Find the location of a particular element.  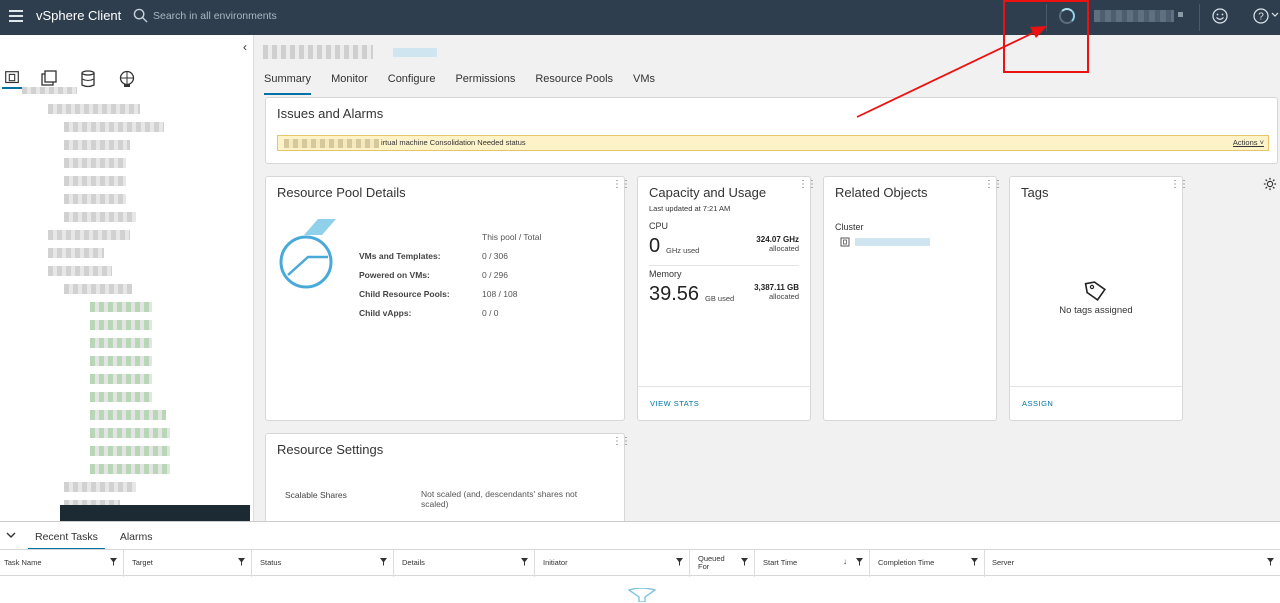

col-start-time: Start Time ↓ is located at coordinates (814, 563).